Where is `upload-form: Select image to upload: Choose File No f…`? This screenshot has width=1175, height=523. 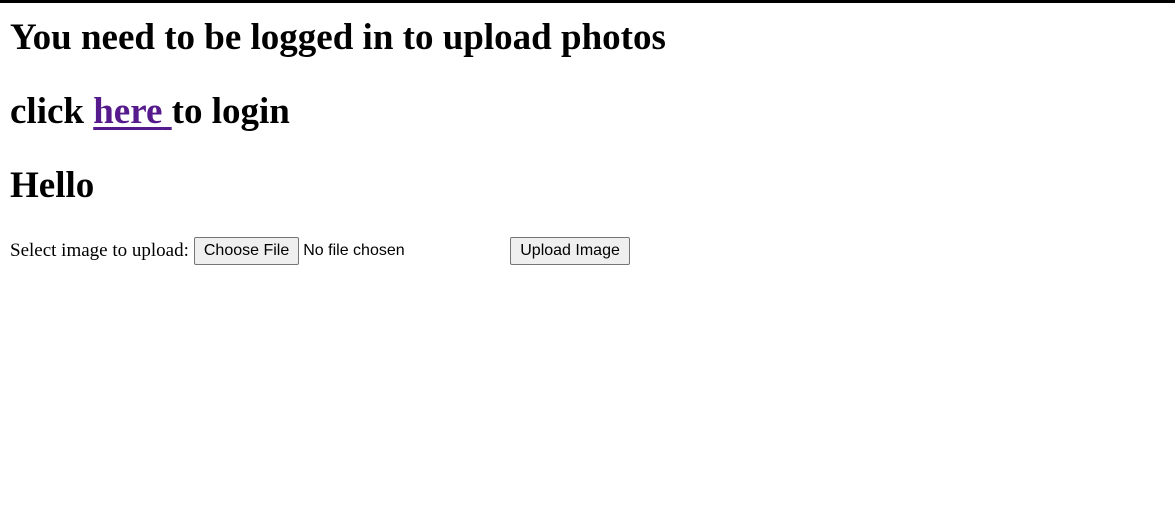 upload-form: Select image to upload: Choose File No f… is located at coordinates (585, 251).